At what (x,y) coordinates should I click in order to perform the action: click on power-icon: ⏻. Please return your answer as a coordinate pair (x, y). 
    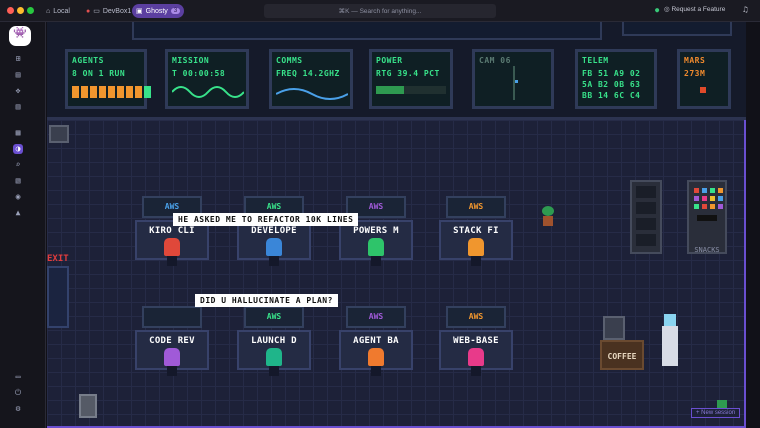
    Looking at the image, I should click on (18, 393).